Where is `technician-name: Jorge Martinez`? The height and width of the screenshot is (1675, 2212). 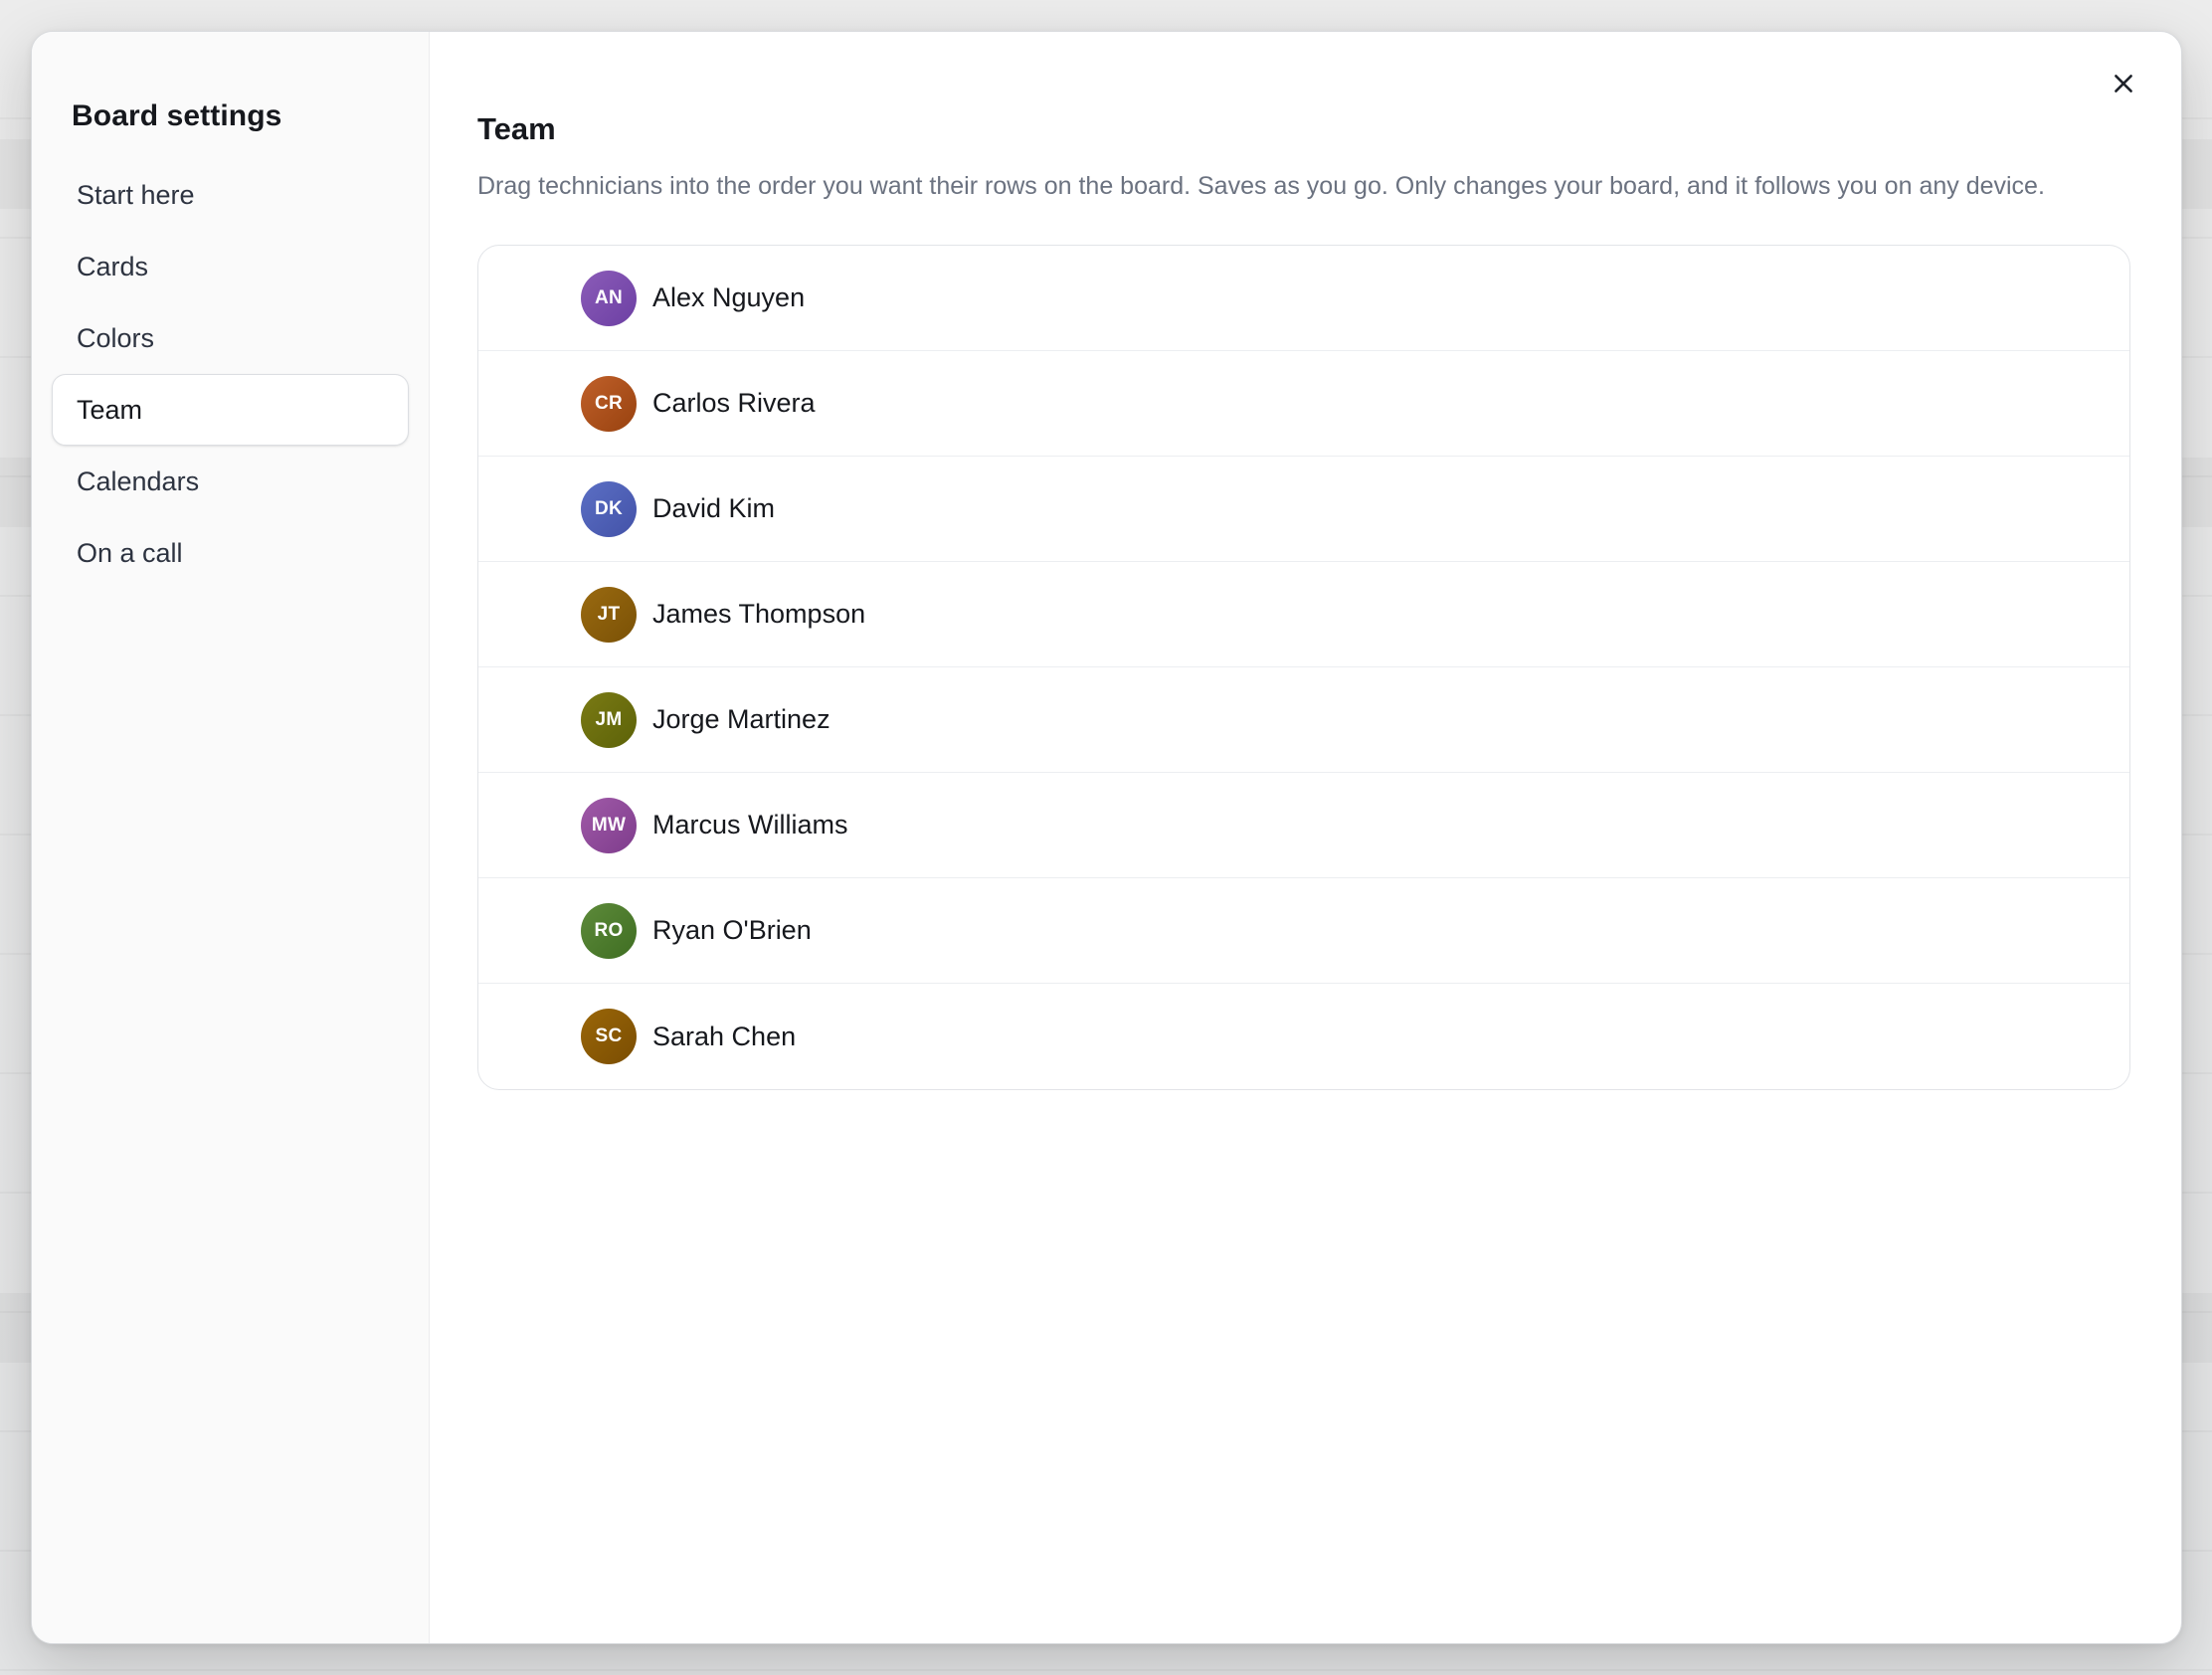
technician-name: Jorge Martinez is located at coordinates (741, 719).